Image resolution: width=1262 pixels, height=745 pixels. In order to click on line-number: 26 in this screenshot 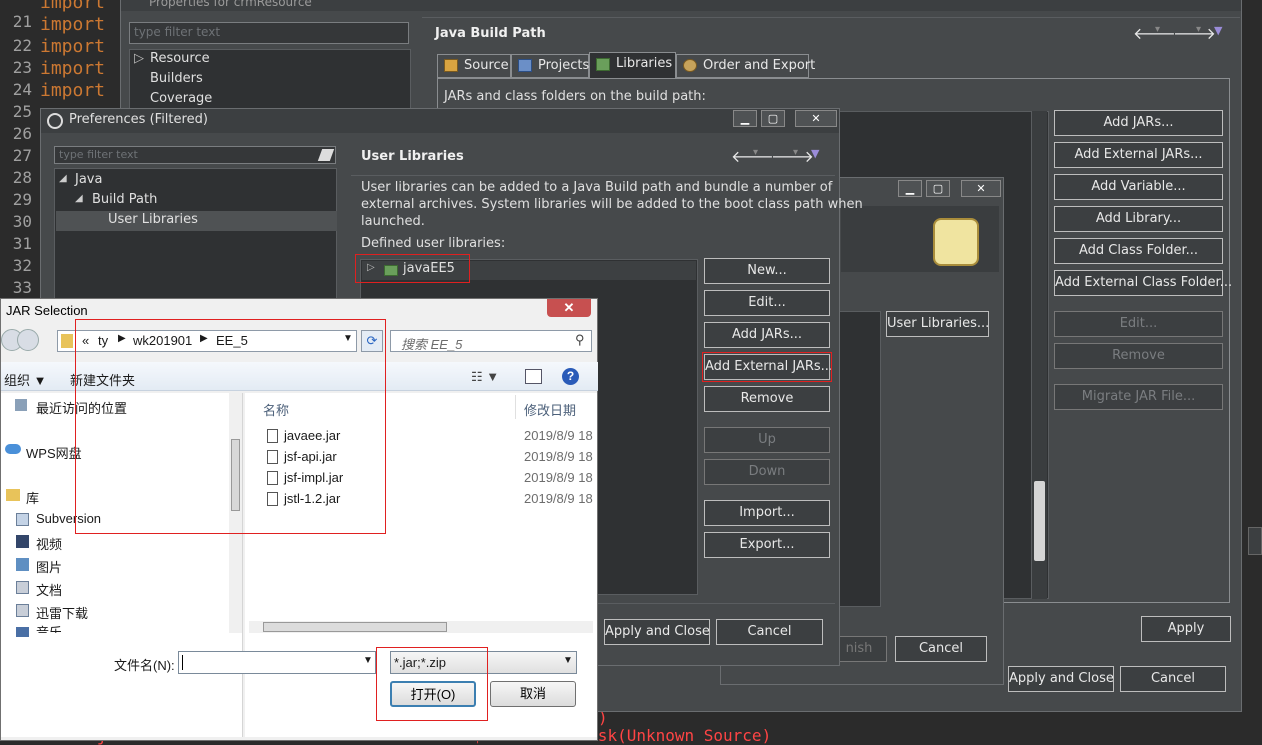, I will do `click(22, 133)`.